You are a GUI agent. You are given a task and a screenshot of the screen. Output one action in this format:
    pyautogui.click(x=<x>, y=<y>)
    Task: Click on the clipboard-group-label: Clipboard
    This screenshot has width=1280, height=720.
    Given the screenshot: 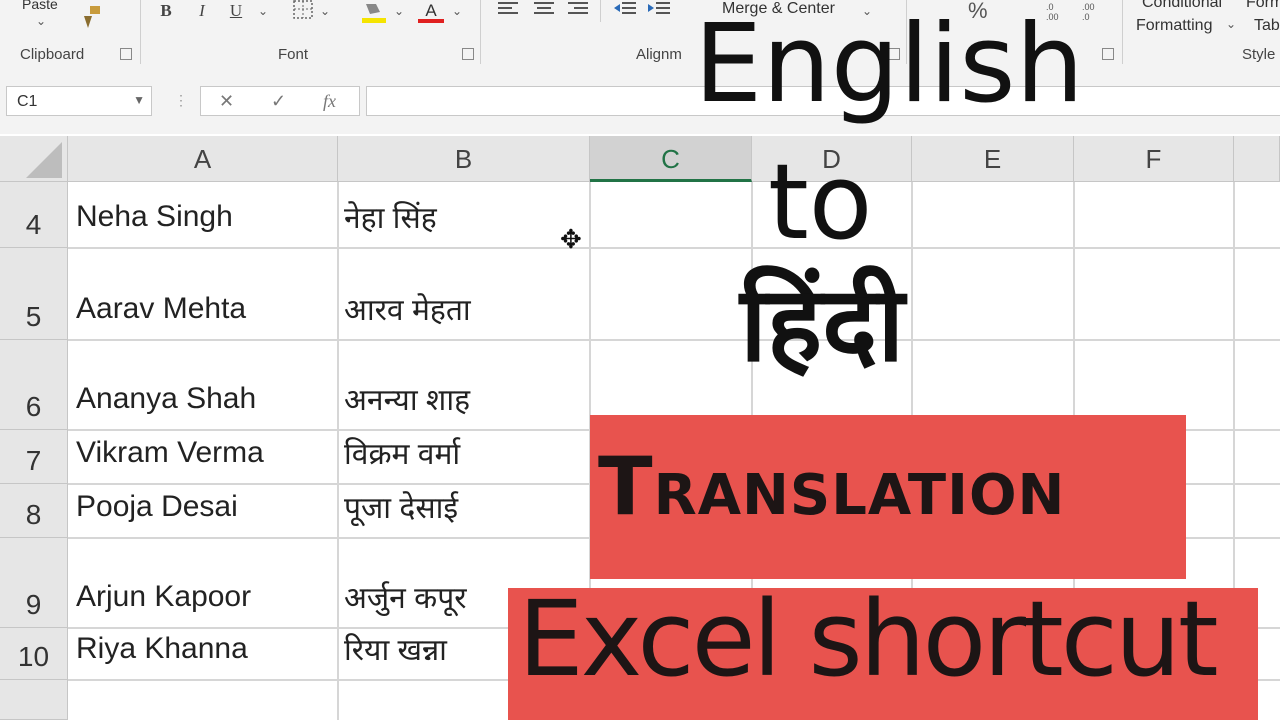 What is the action you would take?
    pyautogui.click(x=52, y=54)
    